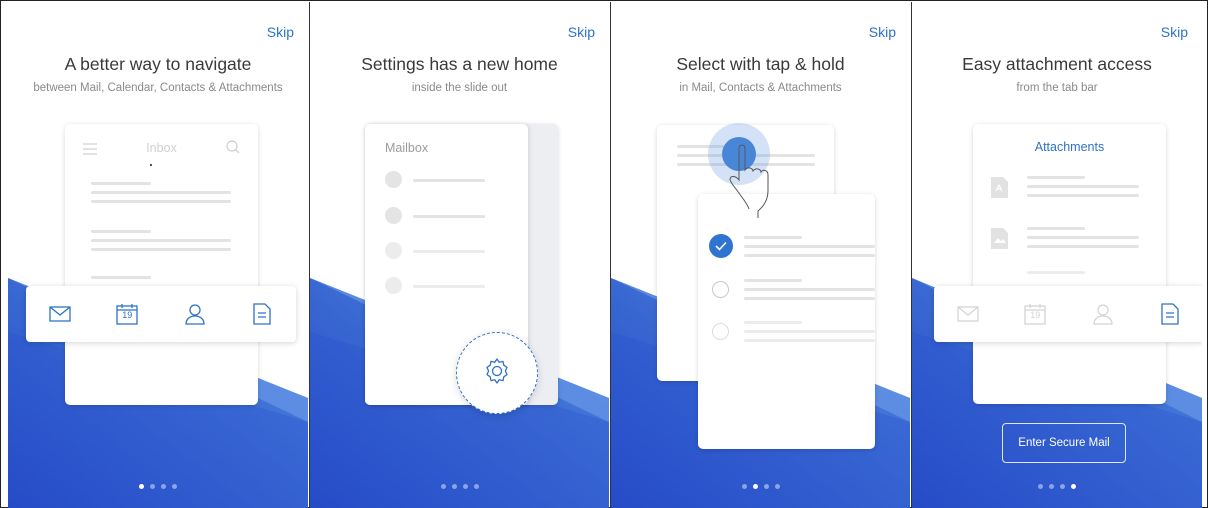 This screenshot has width=1208, height=508. I want to click on pdf-icon, so click(999, 190).